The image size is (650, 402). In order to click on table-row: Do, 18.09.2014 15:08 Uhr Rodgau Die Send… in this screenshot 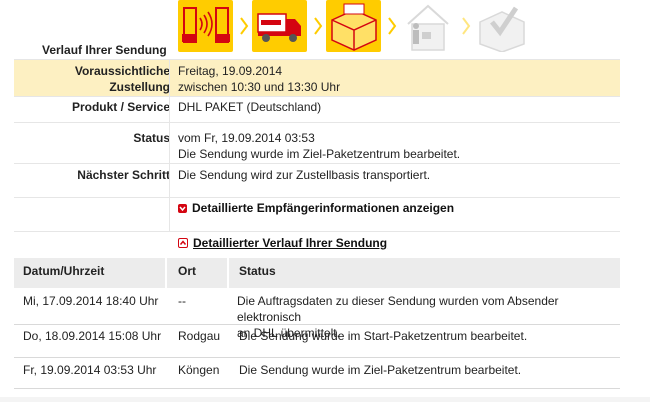, I will do `click(317, 340)`.